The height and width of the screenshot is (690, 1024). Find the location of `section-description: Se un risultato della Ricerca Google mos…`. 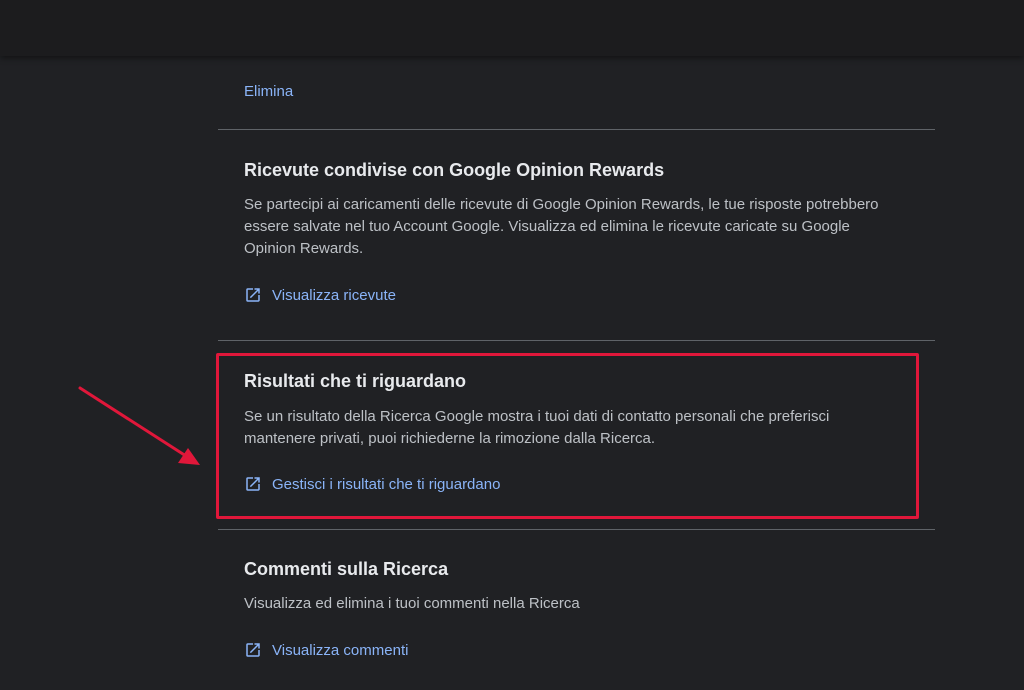

section-description: Se un risultato della Ricerca Google mos… is located at coordinates (537, 427).